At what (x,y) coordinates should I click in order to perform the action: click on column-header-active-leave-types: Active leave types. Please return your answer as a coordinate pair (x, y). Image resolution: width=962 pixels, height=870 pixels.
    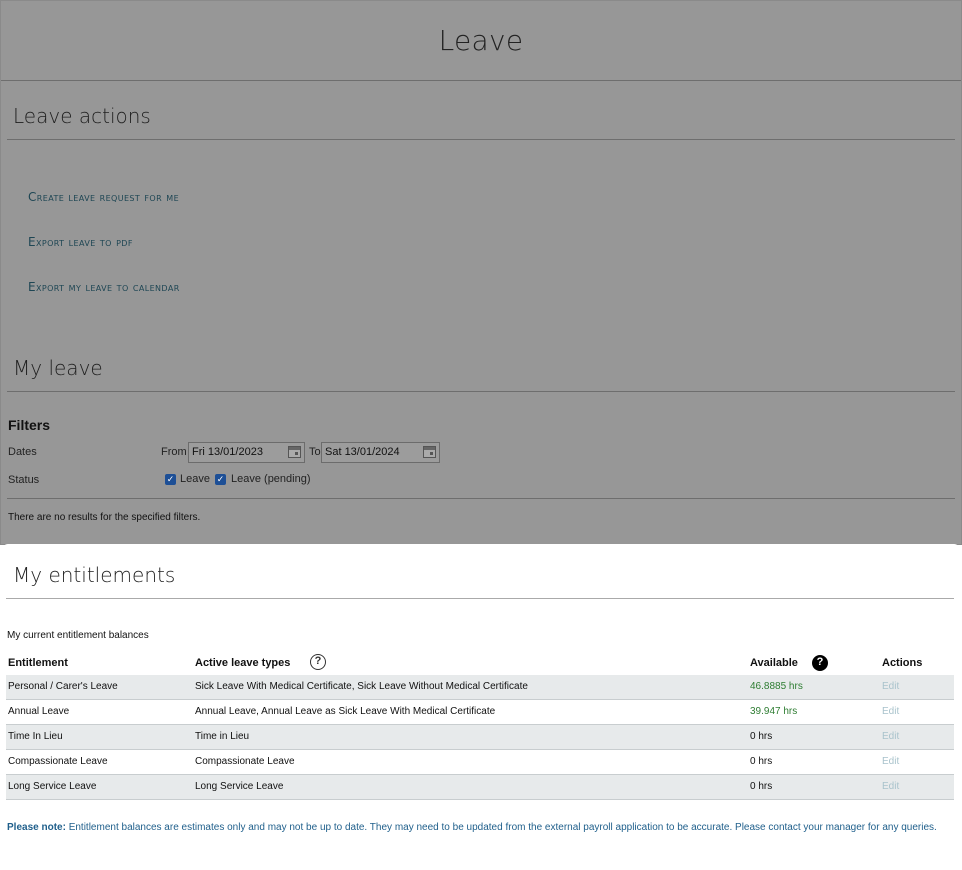
    Looking at the image, I should click on (243, 663).